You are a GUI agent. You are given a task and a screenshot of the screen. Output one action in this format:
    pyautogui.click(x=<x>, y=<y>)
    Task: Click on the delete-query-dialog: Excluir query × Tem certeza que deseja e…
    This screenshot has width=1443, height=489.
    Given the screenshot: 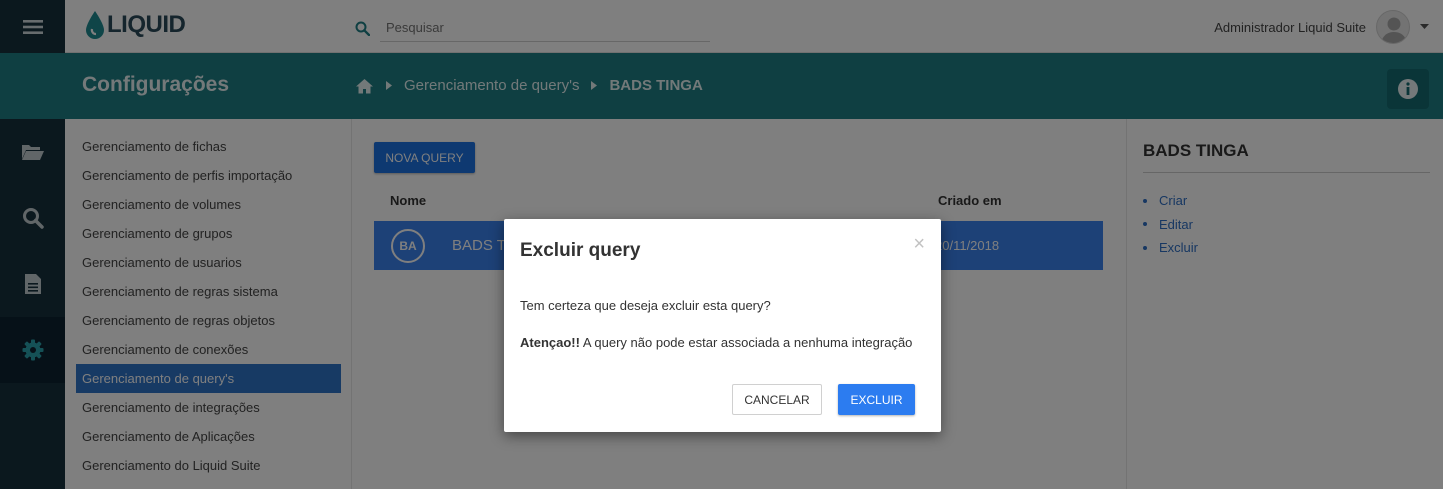 What is the action you would take?
    pyautogui.click(x=722, y=325)
    